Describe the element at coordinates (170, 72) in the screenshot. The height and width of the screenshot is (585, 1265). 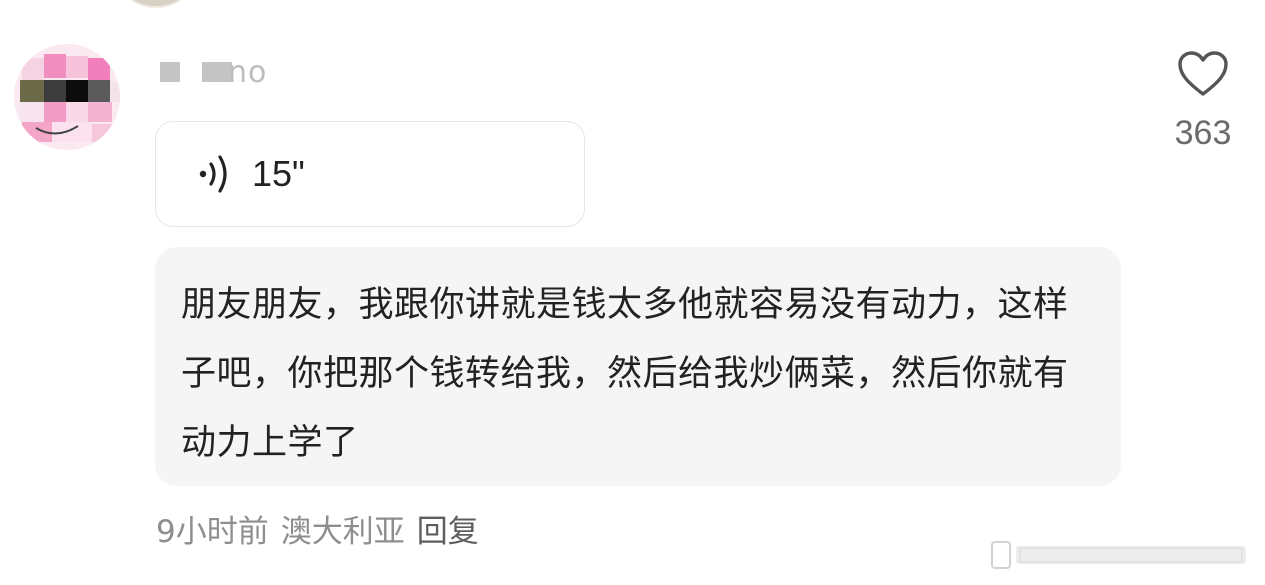
I see `username-mosaic` at that location.